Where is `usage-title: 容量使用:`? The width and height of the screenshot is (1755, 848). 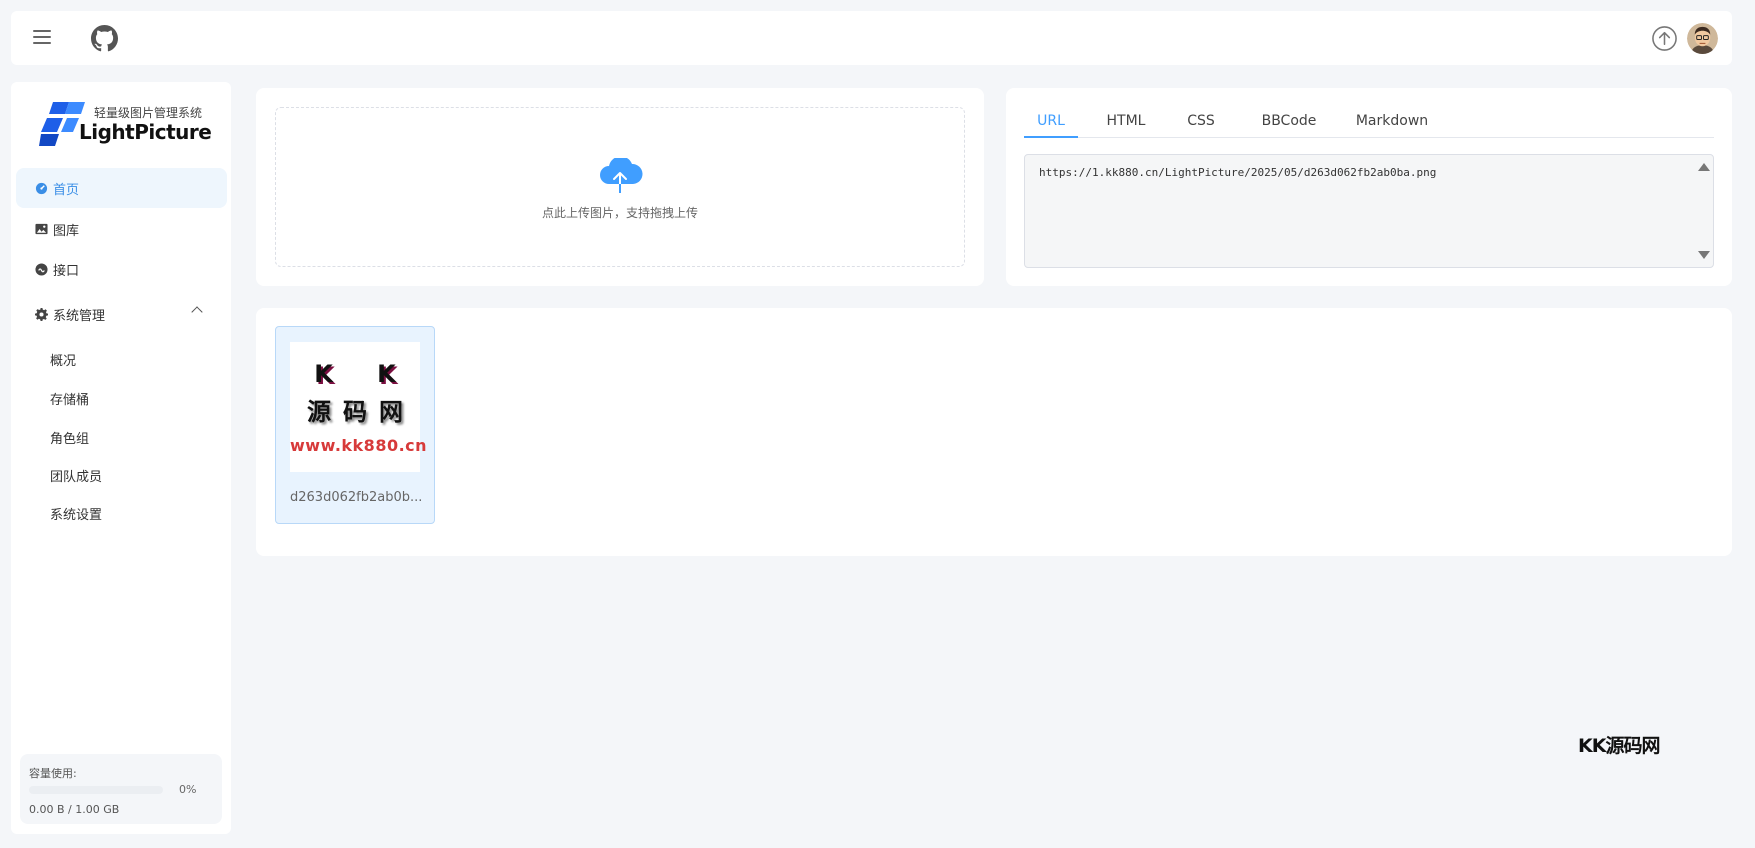 usage-title: 容量使用: is located at coordinates (53, 773).